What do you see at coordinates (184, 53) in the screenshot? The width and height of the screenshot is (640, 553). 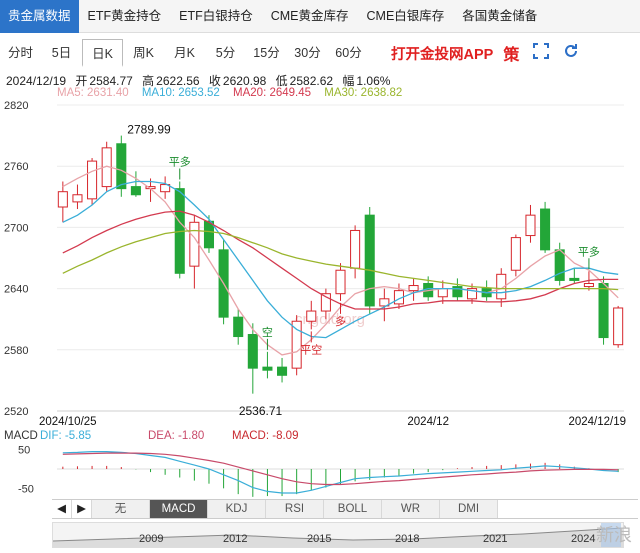 I see `period-monthly-k: 月K` at bounding box center [184, 53].